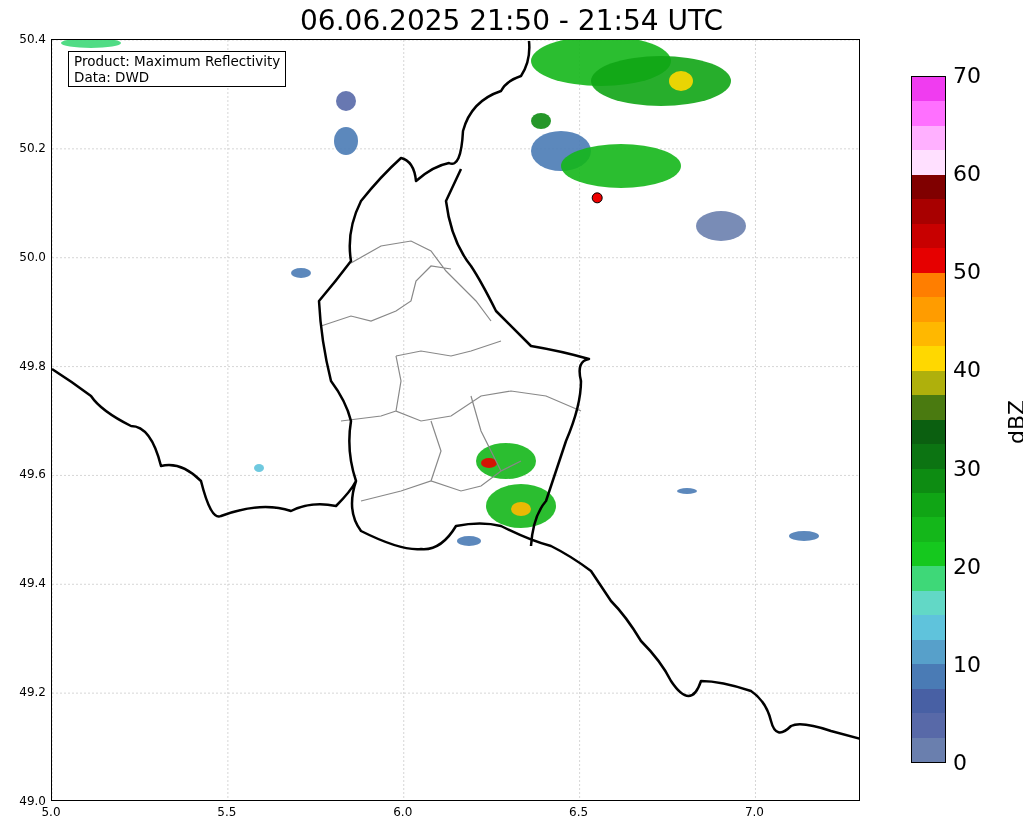  Describe the element at coordinates (960, 763) in the screenshot. I see `colorbar-tick-label: 0` at that location.